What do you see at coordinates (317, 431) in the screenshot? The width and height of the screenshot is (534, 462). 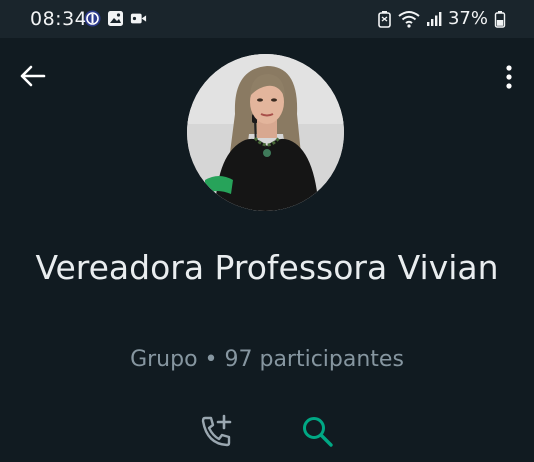 I see `search-icon` at bounding box center [317, 431].